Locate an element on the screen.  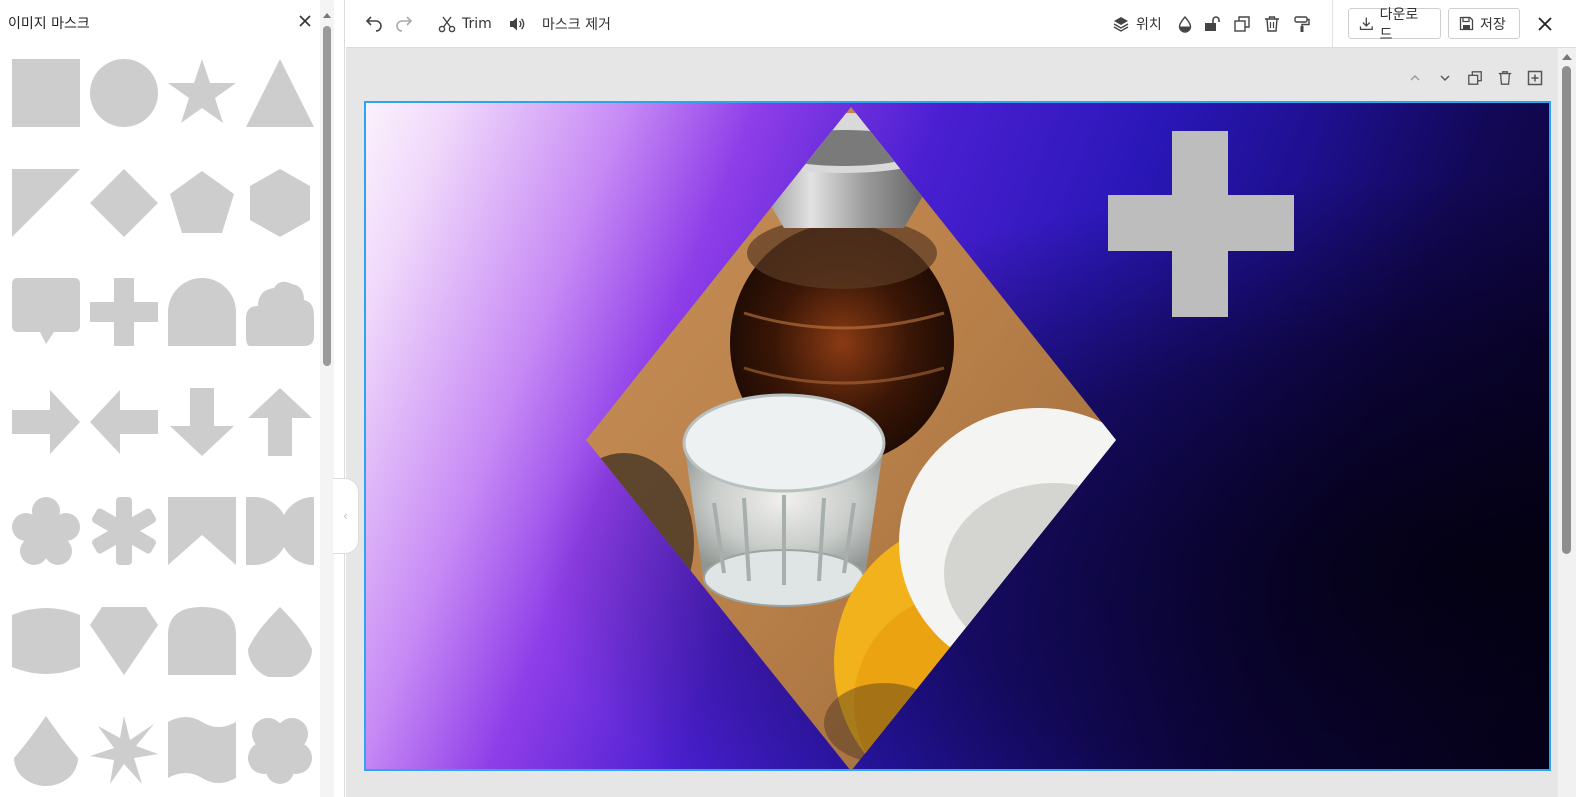
cylinder-icon is located at coordinates (46, 641).